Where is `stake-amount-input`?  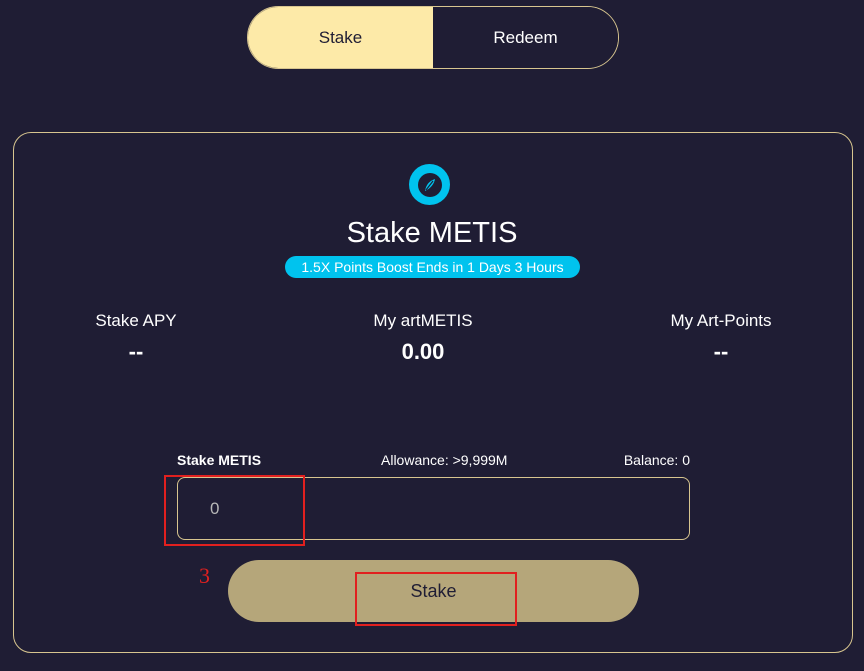
stake-amount-input is located at coordinates (440, 509).